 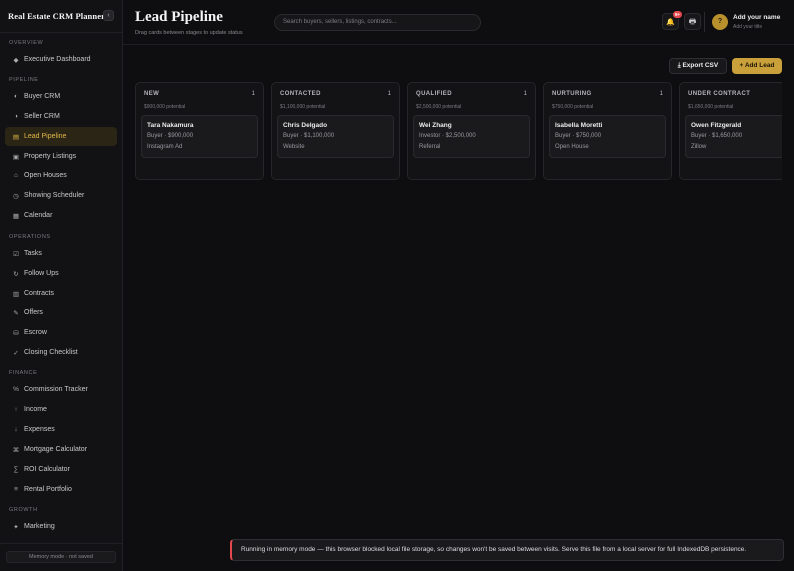 What do you see at coordinates (573, 107) in the screenshot?
I see `column-potential: $750,000 potential` at bounding box center [573, 107].